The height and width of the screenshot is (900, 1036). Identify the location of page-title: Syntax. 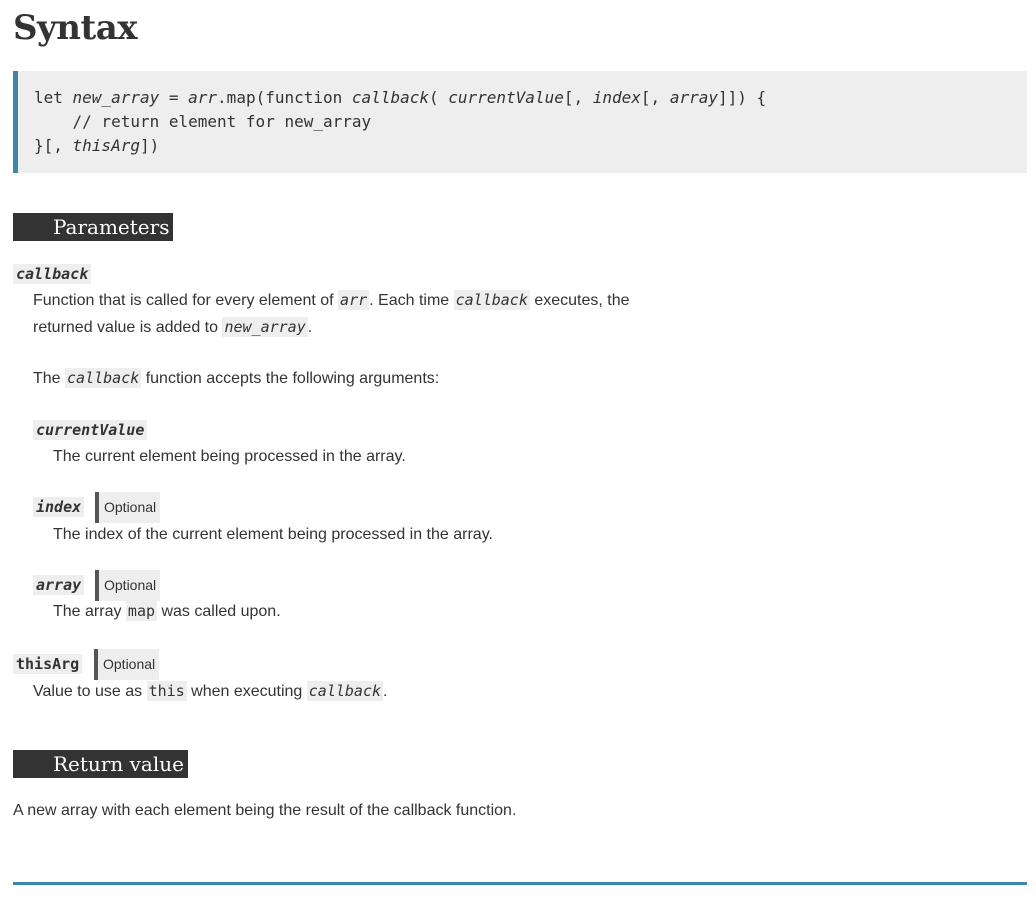
(75, 28).